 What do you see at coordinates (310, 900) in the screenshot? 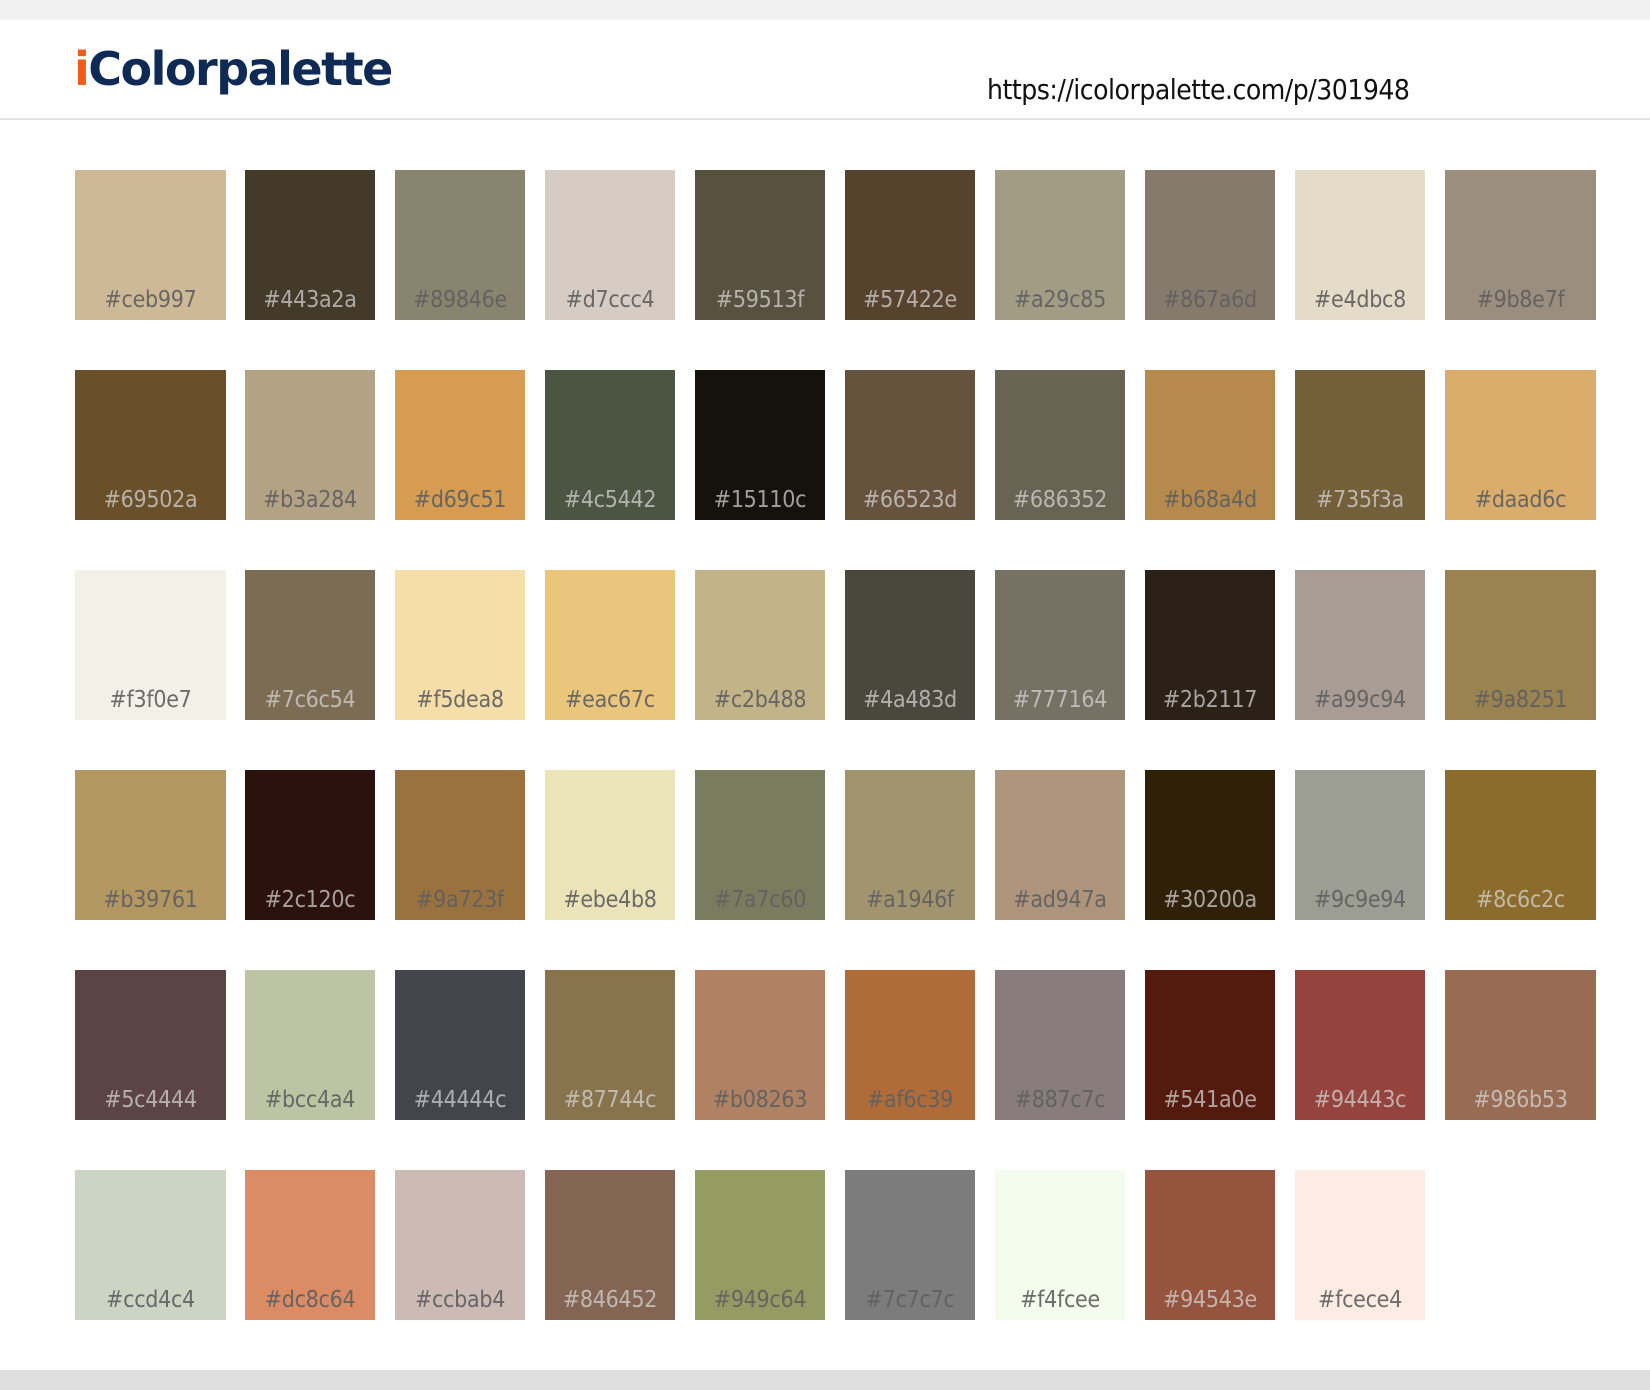
I see `swatch-hex-label: #2c120c` at bounding box center [310, 900].